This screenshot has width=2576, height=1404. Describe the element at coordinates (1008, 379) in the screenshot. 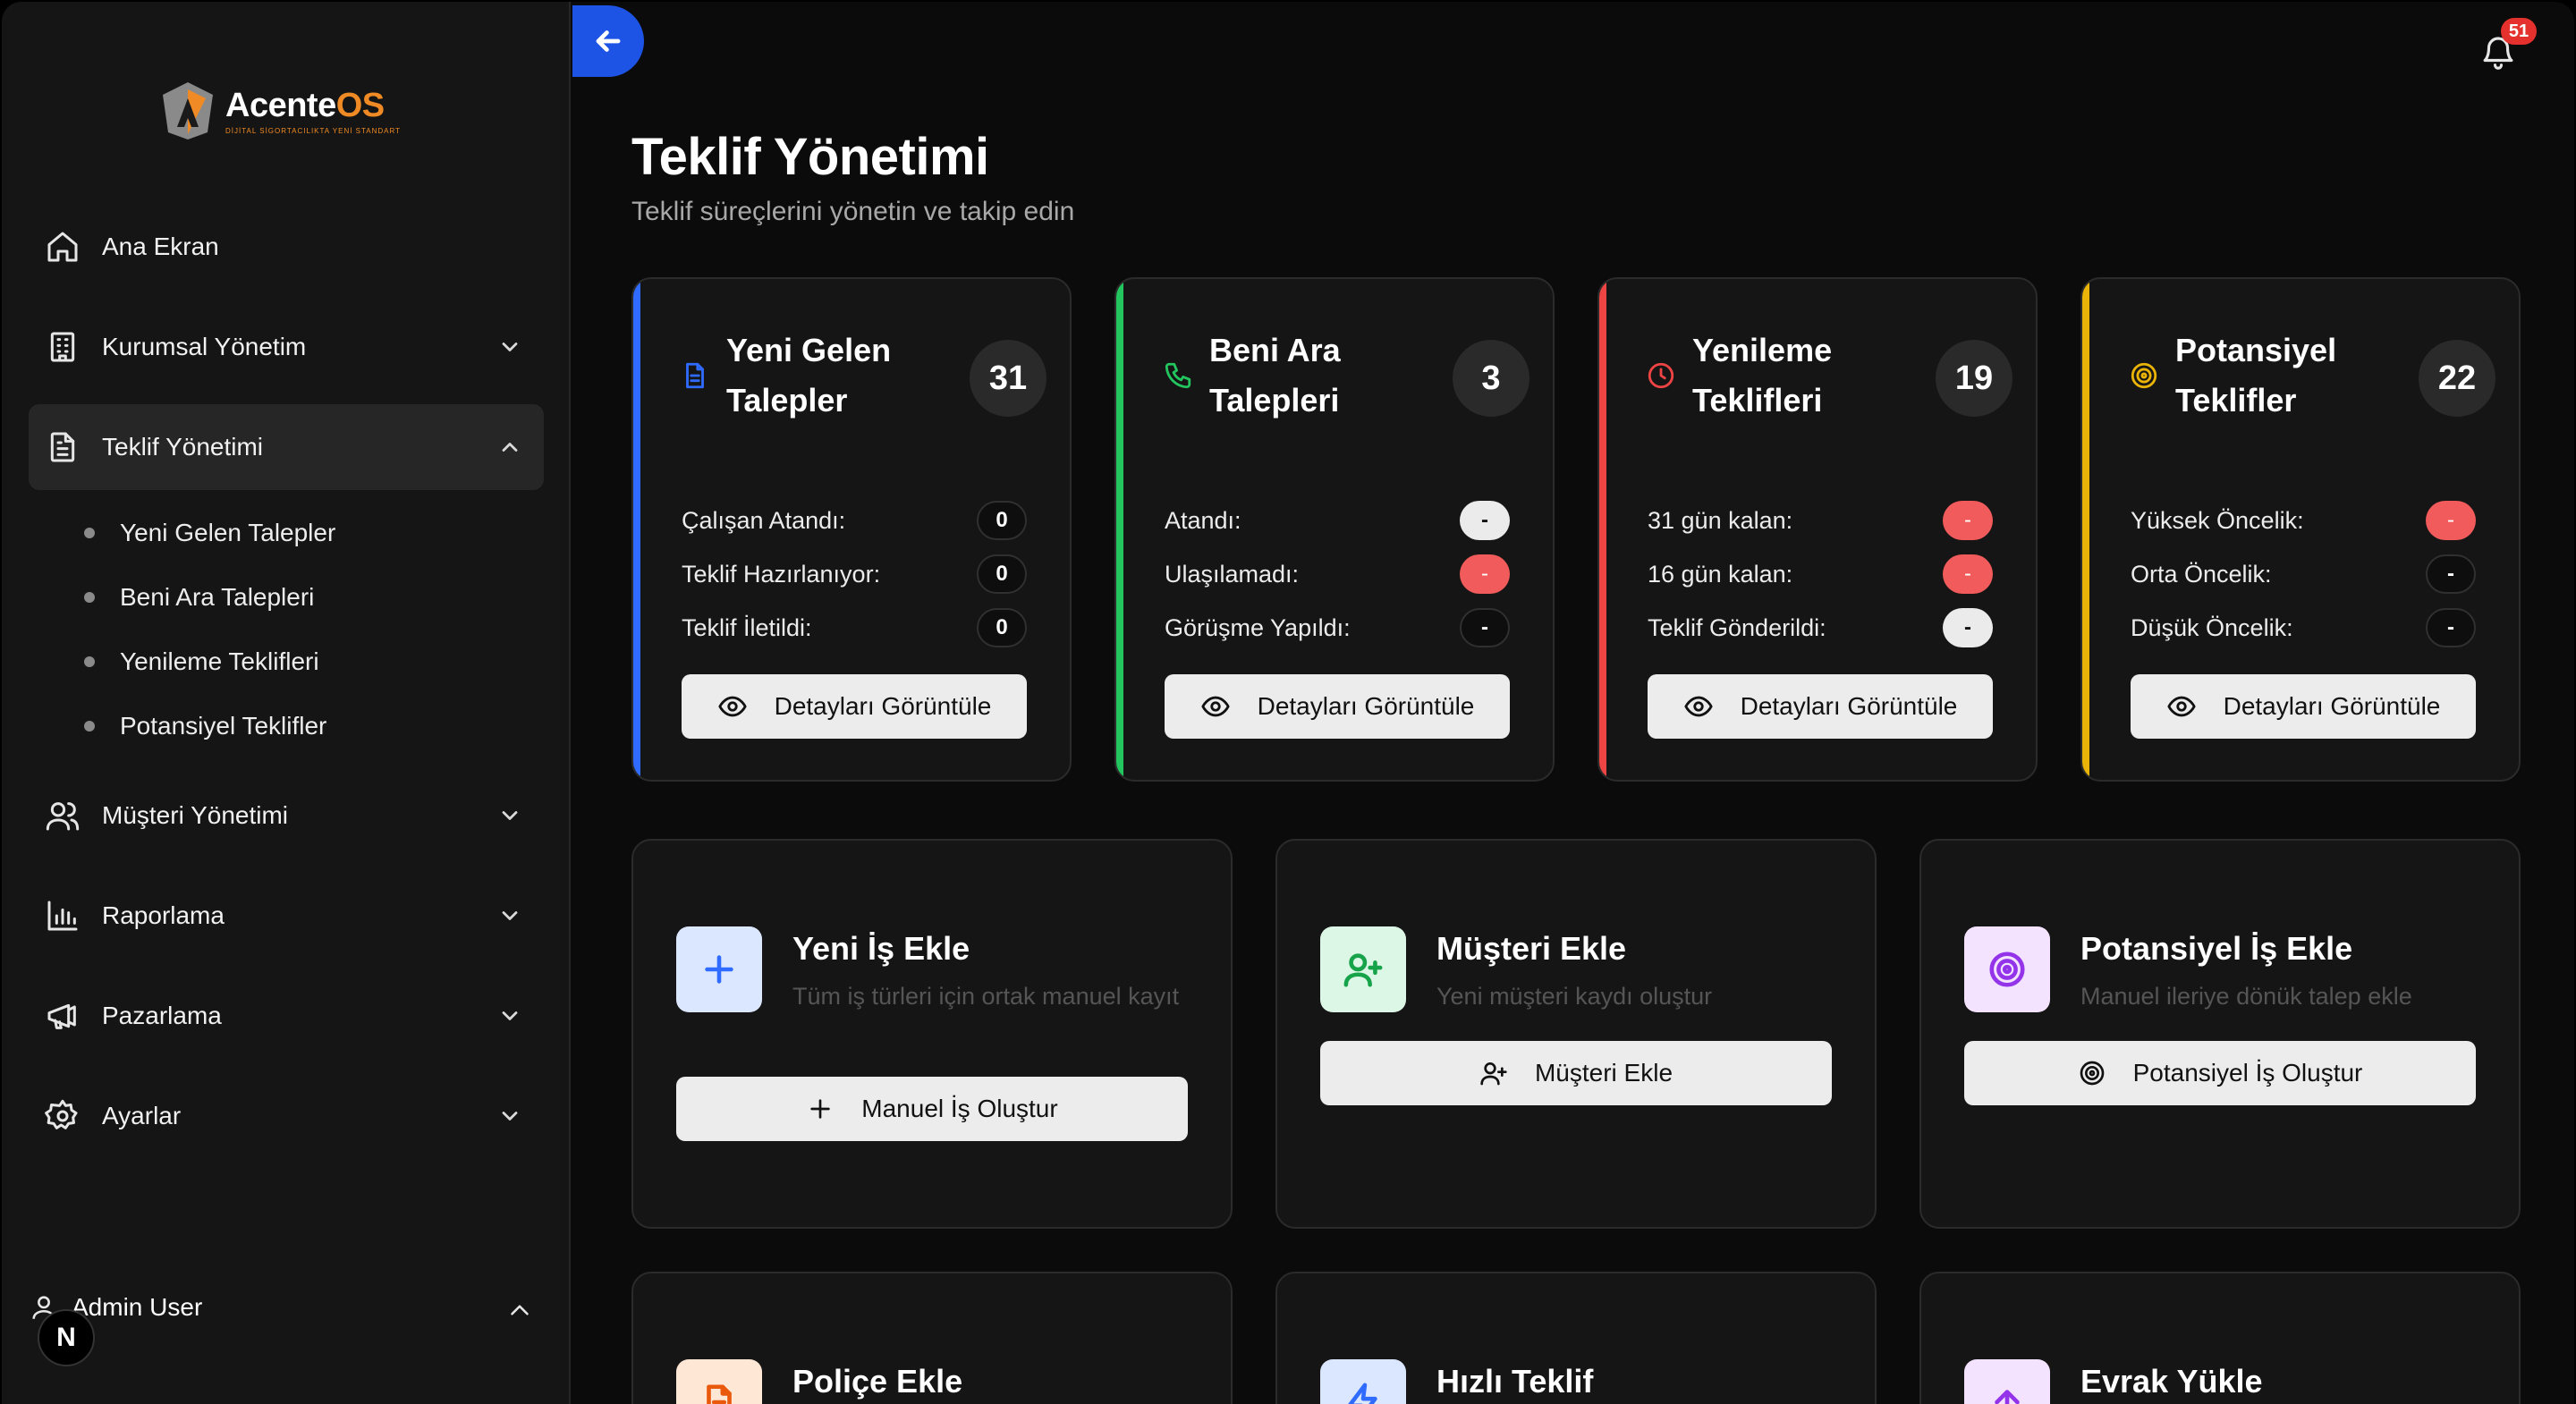

I see `stat-count: 31` at that location.